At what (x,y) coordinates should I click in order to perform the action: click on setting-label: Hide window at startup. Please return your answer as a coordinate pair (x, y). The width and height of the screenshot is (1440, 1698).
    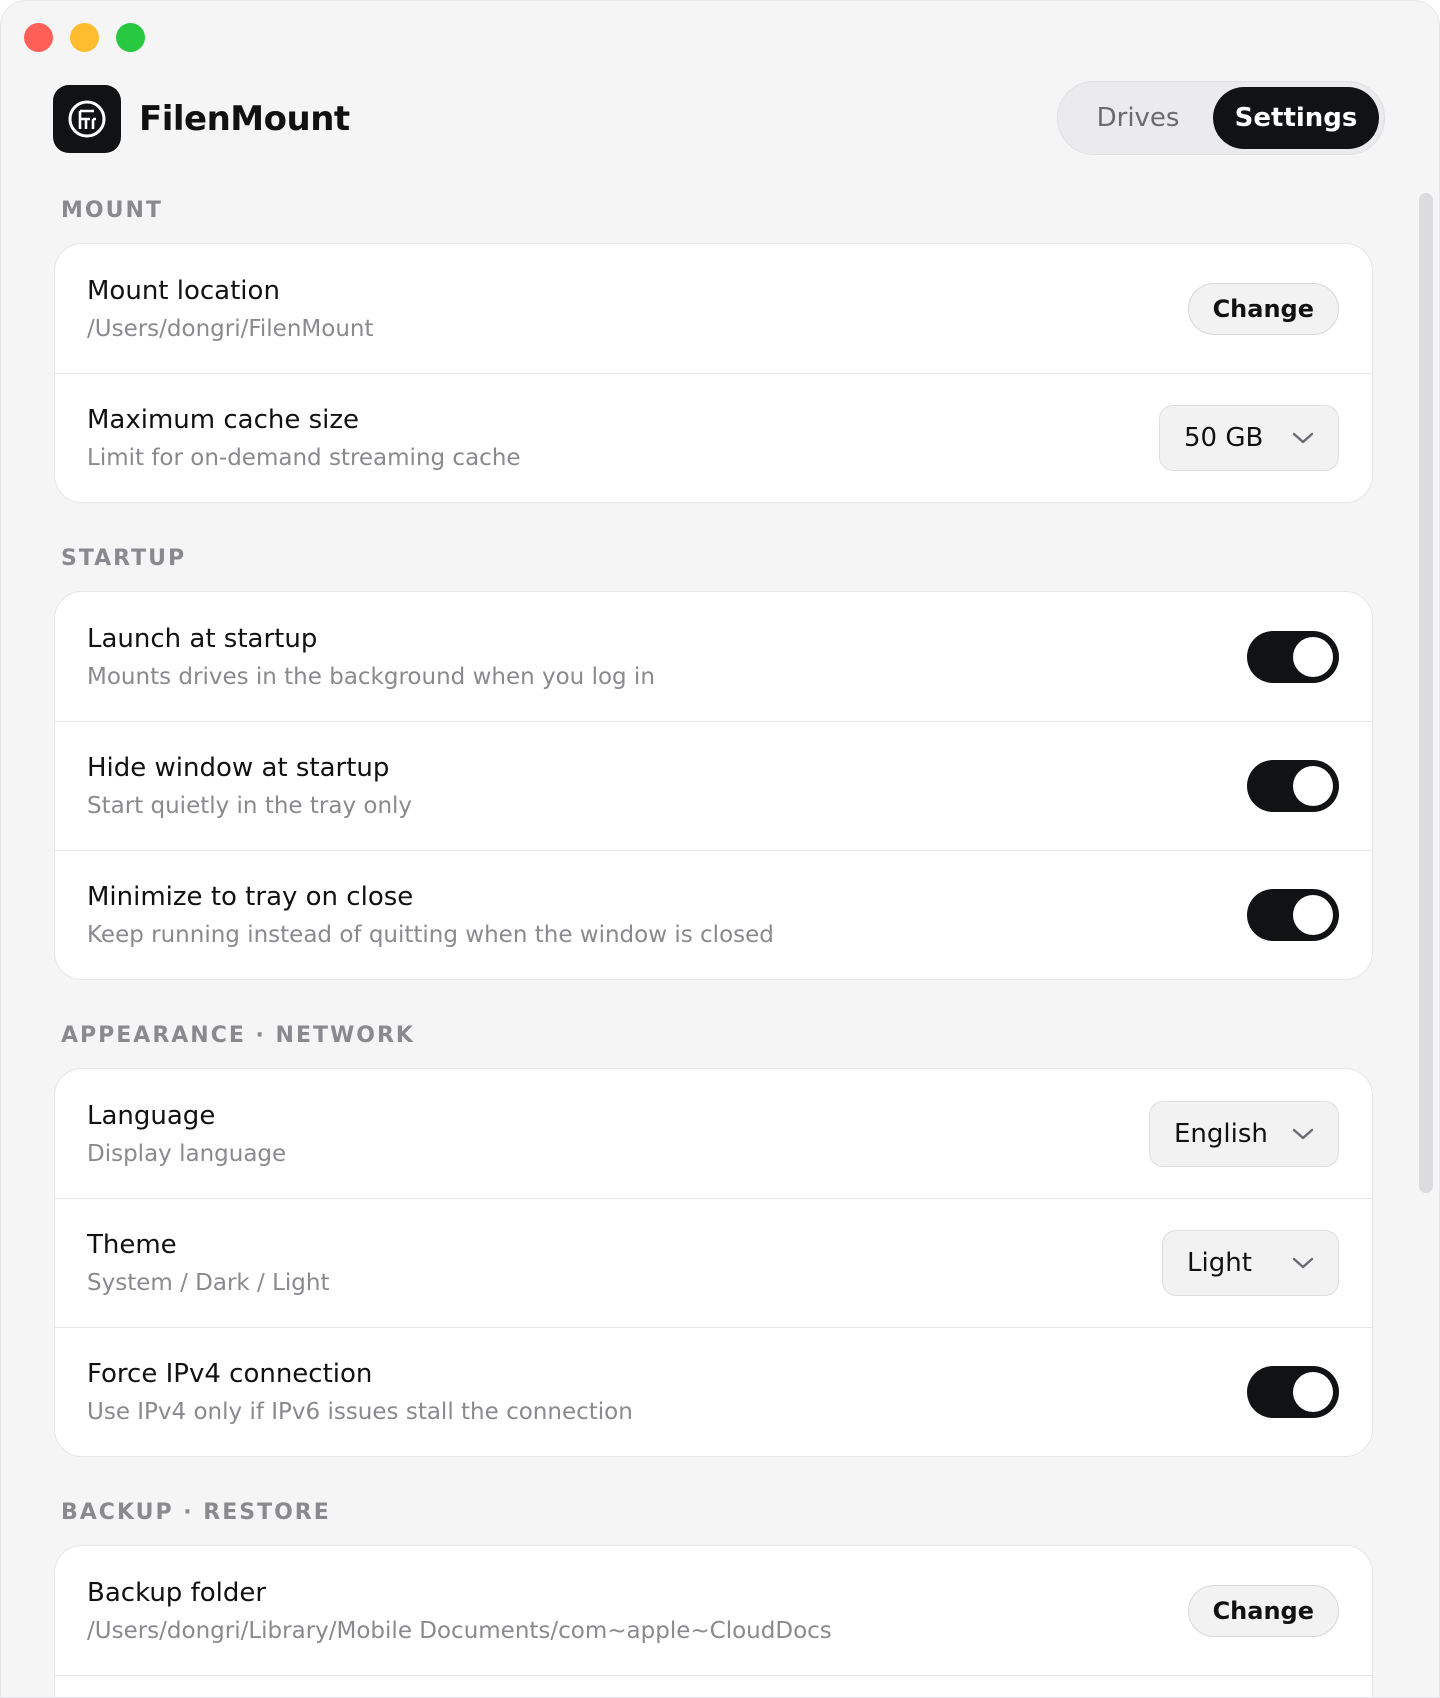
    Looking at the image, I should click on (238, 768).